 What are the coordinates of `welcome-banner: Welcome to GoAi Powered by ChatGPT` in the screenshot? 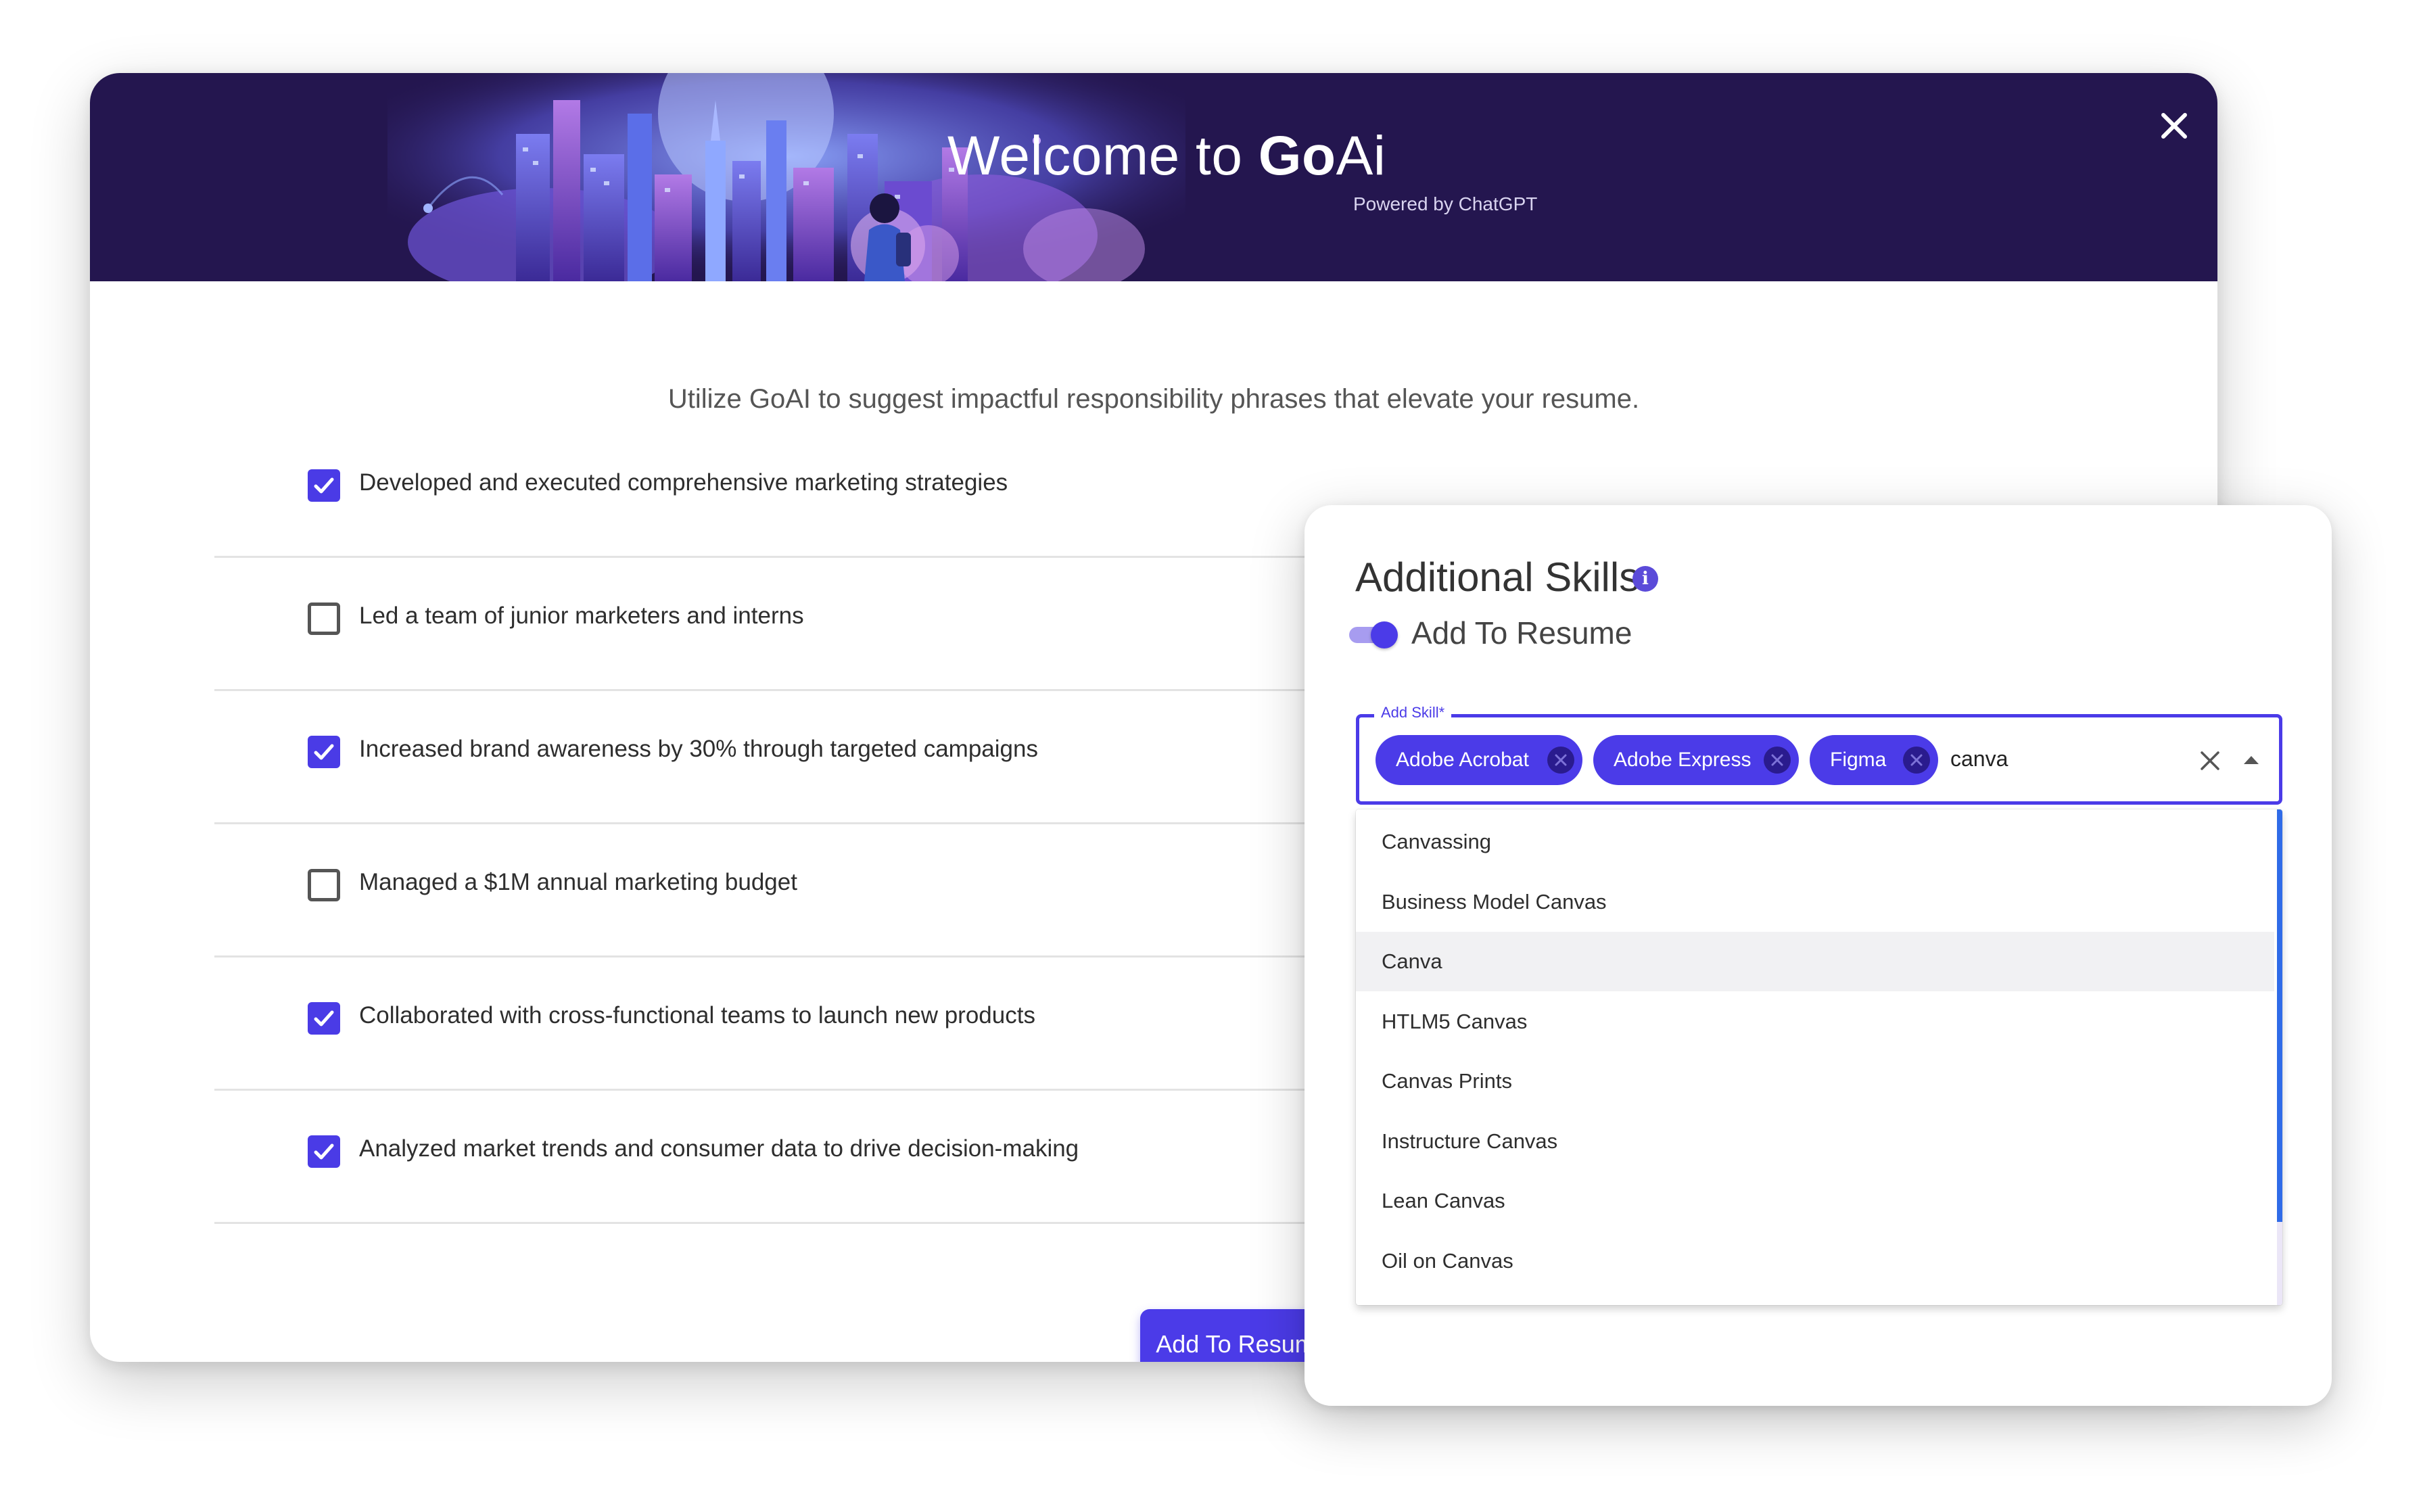 It's located at (1153, 177).